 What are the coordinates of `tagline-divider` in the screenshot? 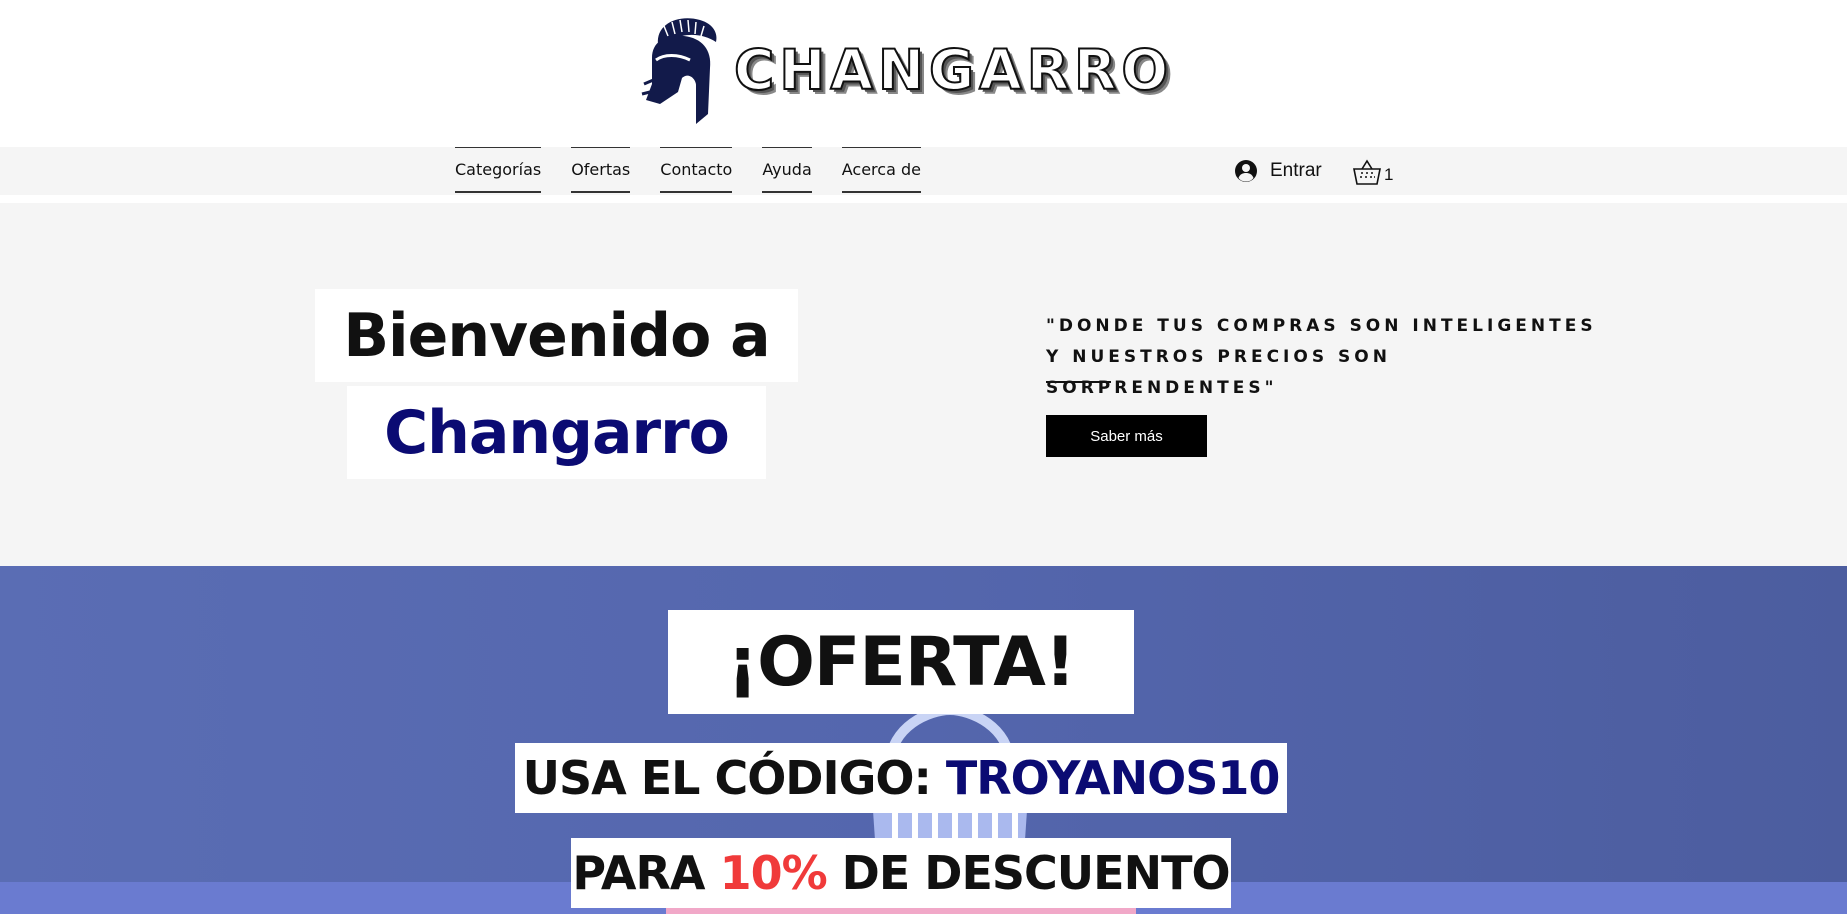 It's located at (1078, 382).